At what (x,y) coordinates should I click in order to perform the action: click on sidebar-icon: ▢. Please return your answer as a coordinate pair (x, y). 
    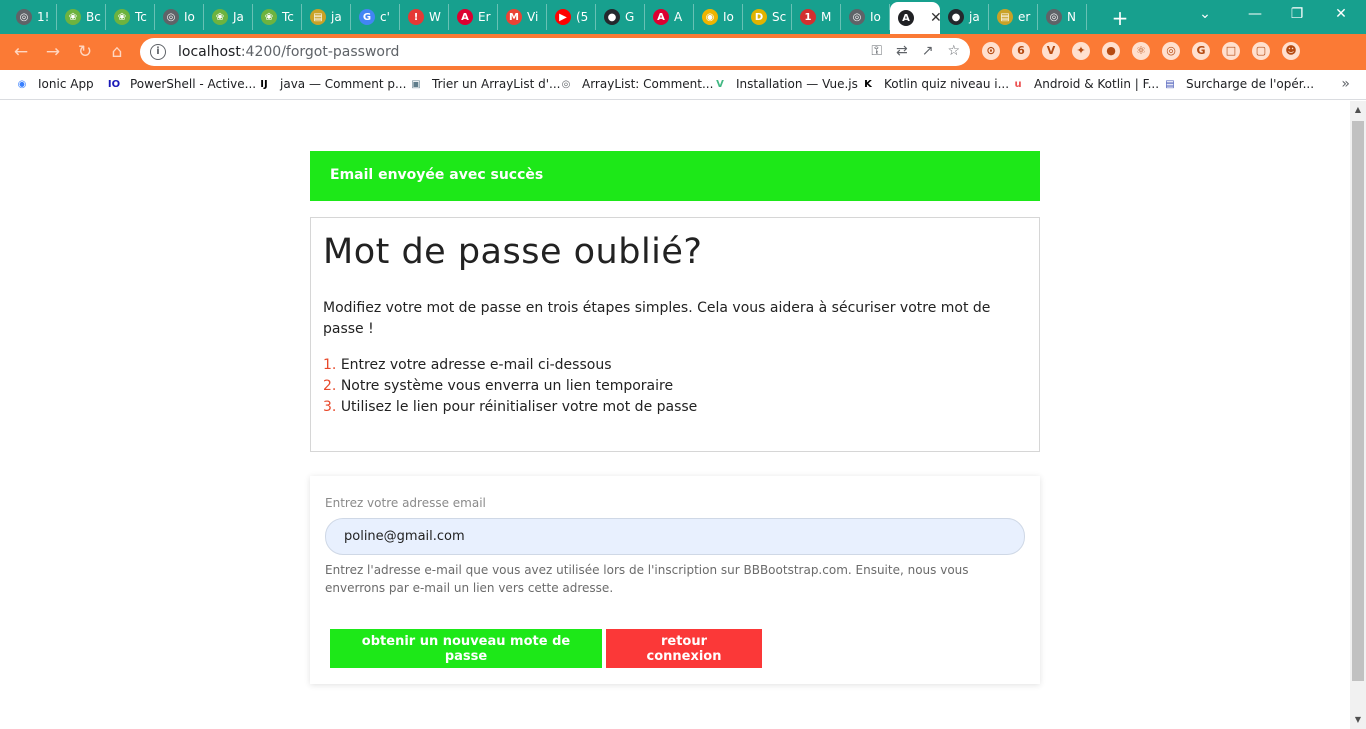
    Looking at the image, I should click on (1261, 51).